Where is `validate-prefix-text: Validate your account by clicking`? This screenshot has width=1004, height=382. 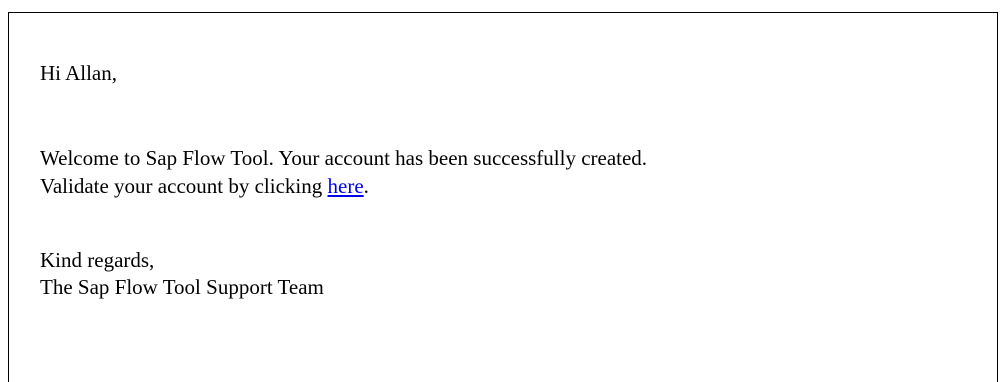 validate-prefix-text: Validate your account by clicking is located at coordinates (184, 186).